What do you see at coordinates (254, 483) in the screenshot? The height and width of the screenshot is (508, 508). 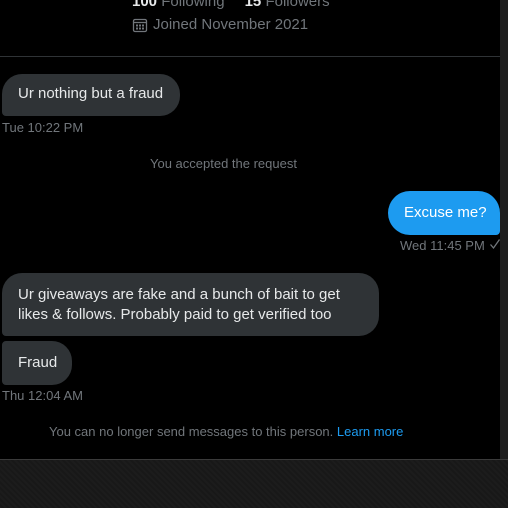 I see `background-area` at bounding box center [254, 483].